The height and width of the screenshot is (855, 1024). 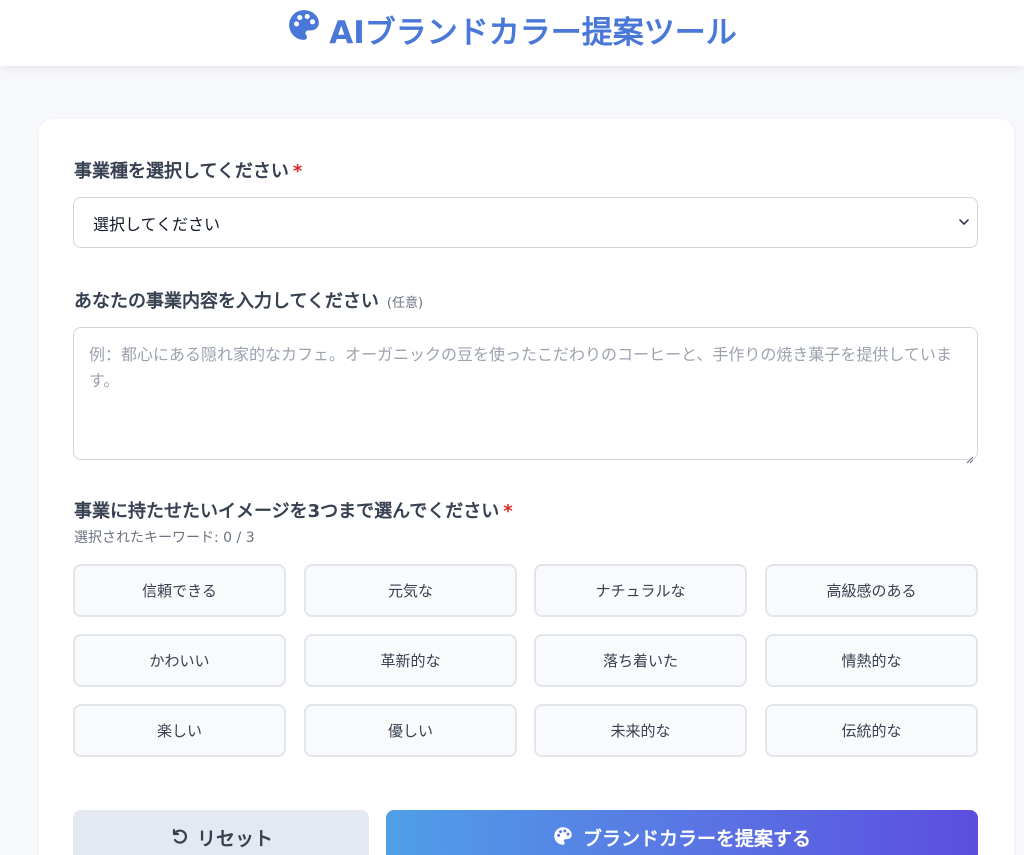 I want to click on keyword-button: 信頼できる, so click(x=179, y=590).